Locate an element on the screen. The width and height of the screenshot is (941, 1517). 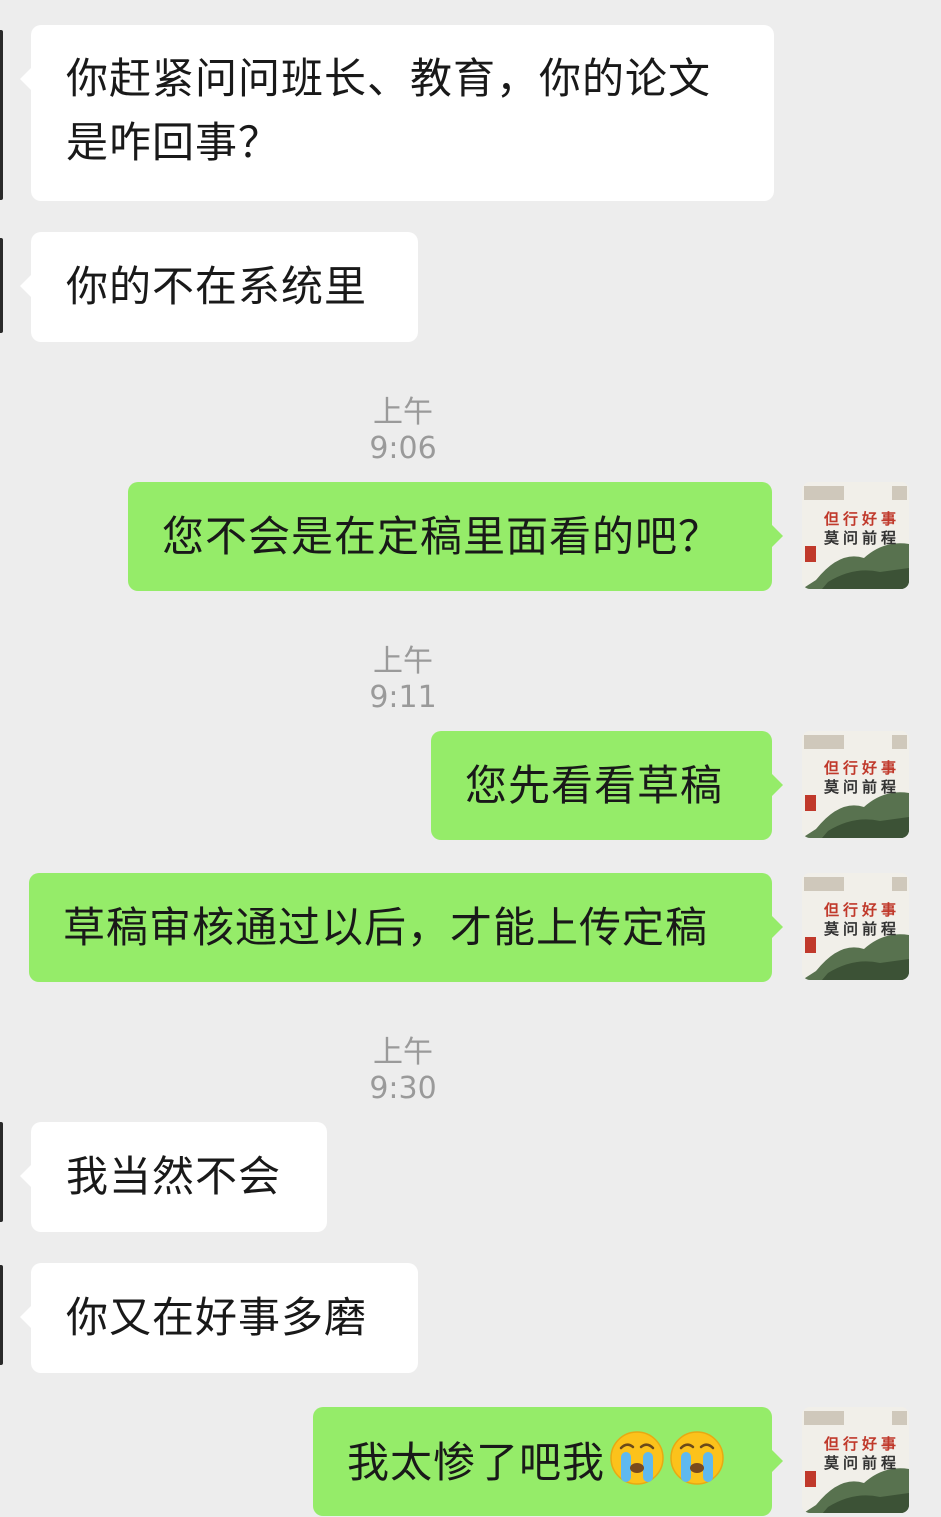
message-bubble-received: 你赶紧问问班长、教育，你的论文 是咋回事？ is located at coordinates (397, 113).